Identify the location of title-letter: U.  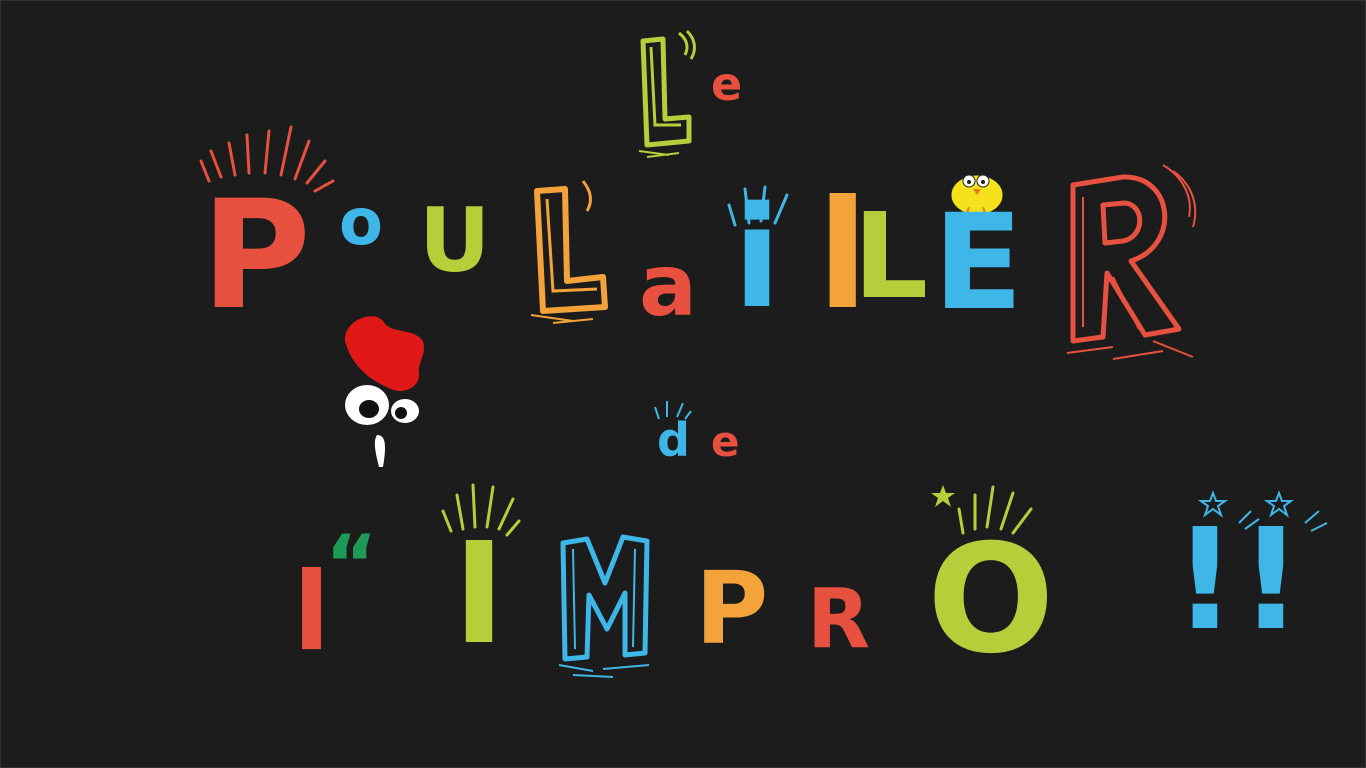
(455, 240).